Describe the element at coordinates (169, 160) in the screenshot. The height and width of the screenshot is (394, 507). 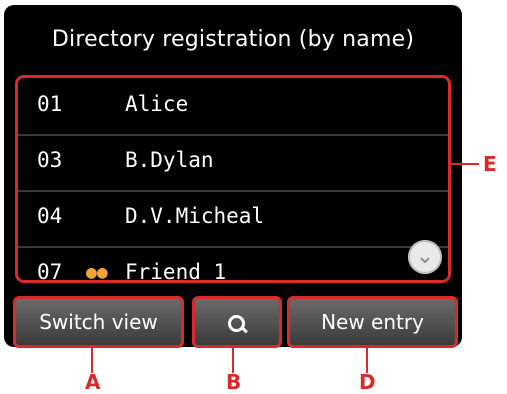
I see `entry-name: B.Dylan` at that location.